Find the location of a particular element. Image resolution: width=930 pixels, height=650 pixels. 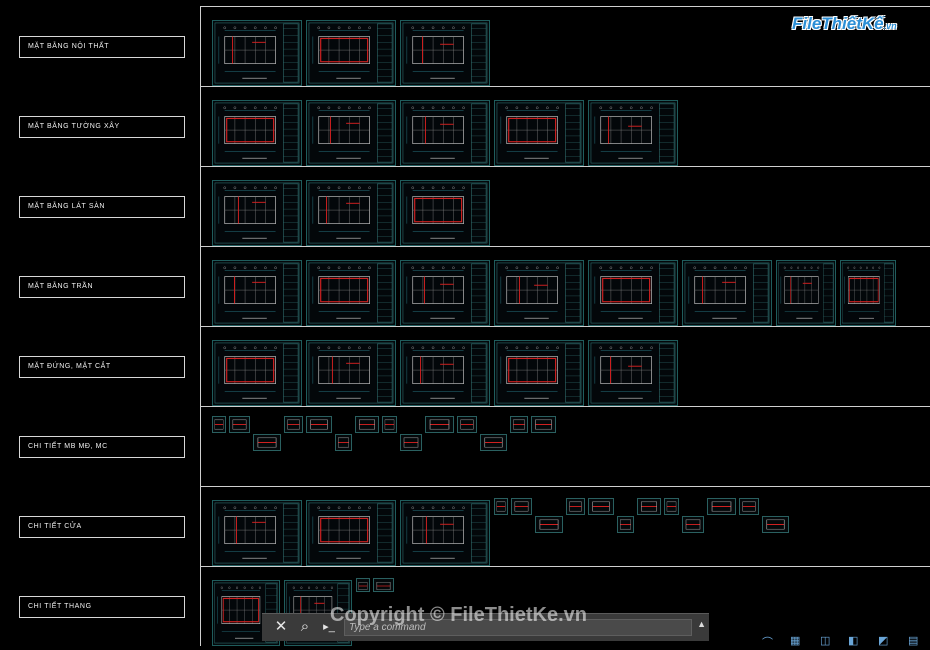

logo-text: FileThiếtKế.vn is located at coordinates (844, 23).